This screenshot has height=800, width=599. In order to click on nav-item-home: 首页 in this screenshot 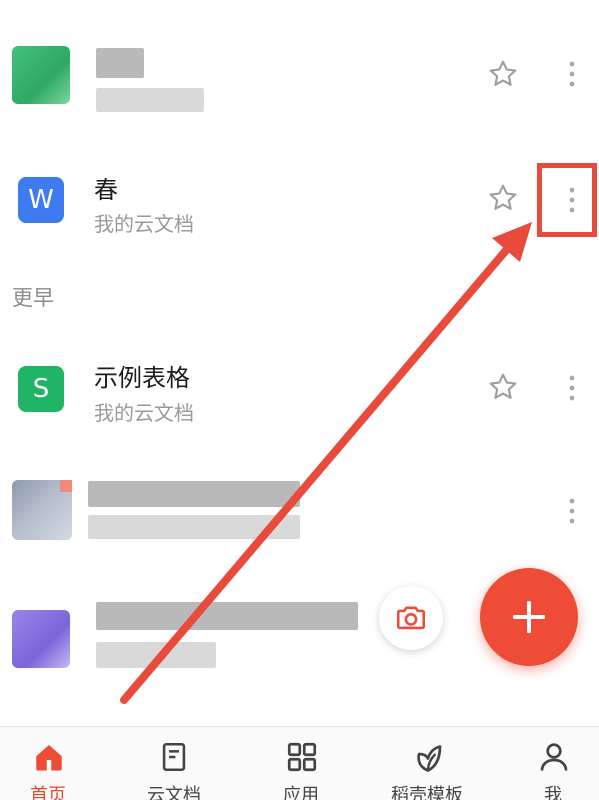, I will do `click(51, 763)`.